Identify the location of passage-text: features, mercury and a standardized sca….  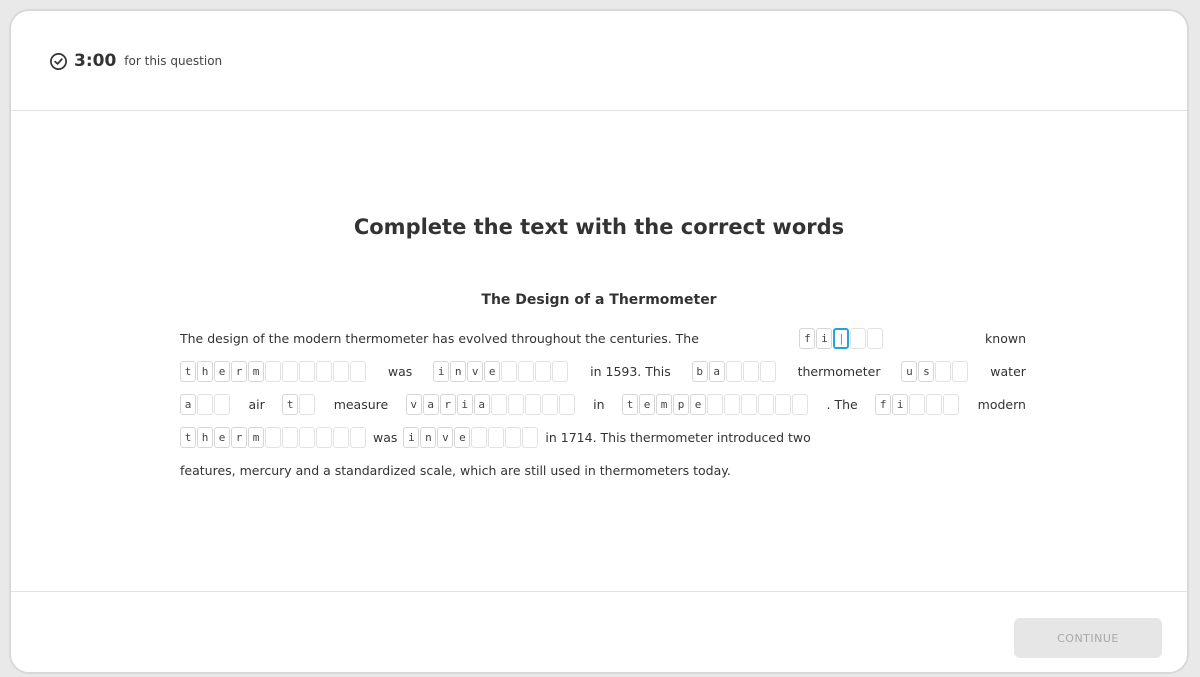
(455, 470).